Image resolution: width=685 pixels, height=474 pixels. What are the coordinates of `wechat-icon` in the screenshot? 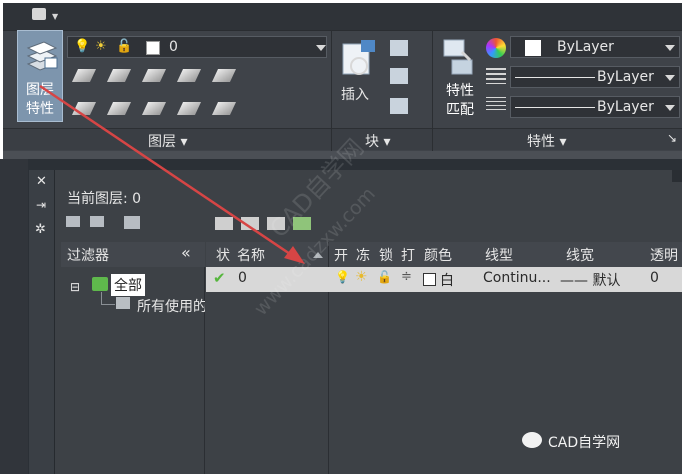 It's located at (532, 440).